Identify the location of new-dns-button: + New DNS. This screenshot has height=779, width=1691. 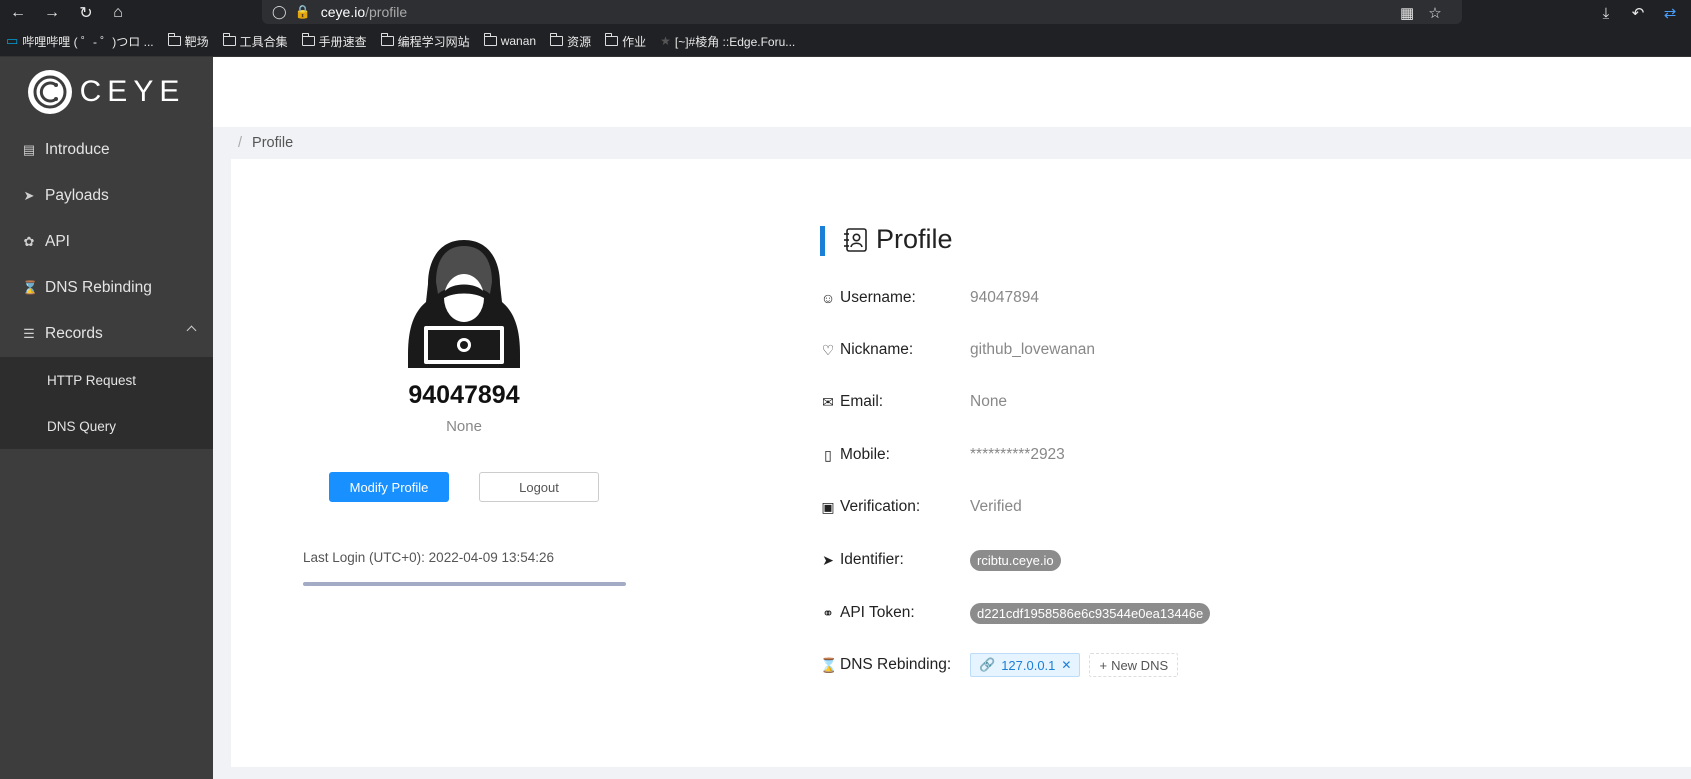
(1134, 665).